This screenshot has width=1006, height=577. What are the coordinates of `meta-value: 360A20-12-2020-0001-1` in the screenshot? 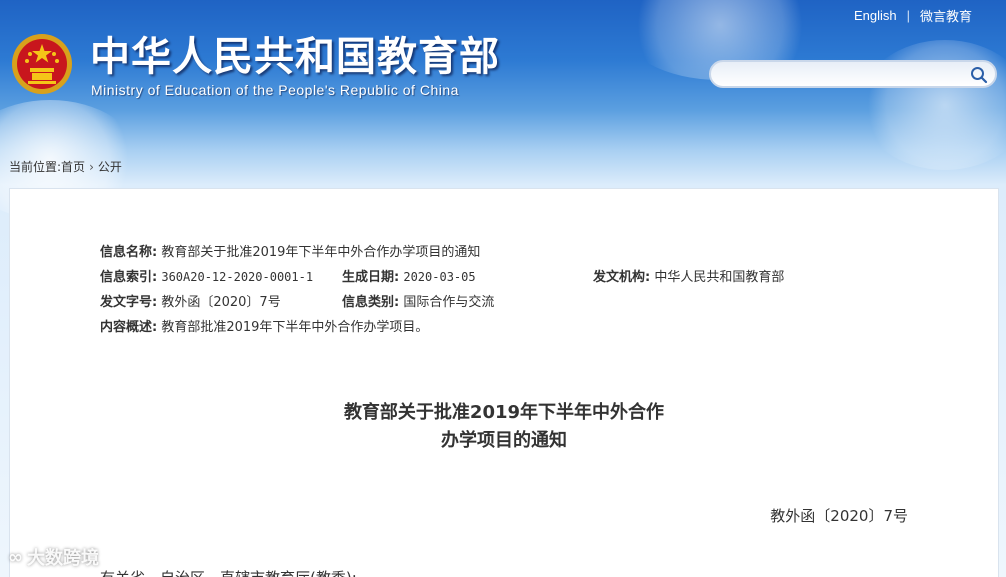 It's located at (237, 277).